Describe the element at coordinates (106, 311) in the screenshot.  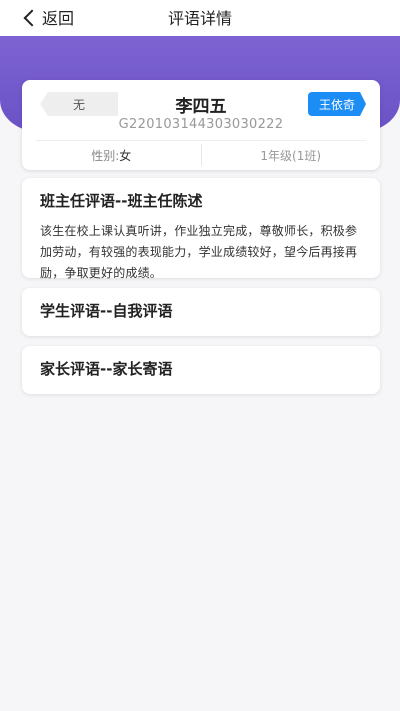
I see `comment-title: 学生评语--自我评语` at that location.